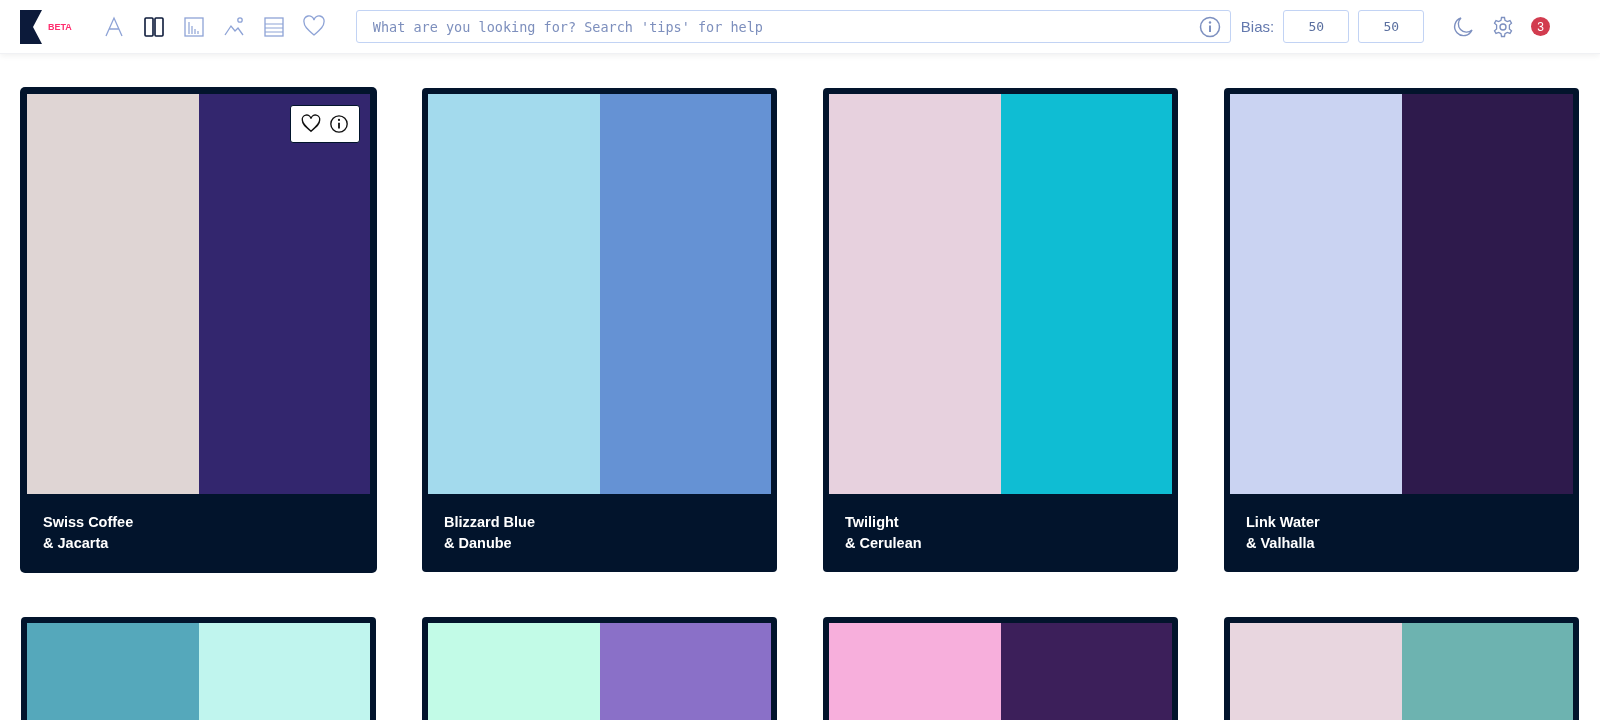 This screenshot has width=1600, height=720. What do you see at coordinates (153, 26) in the screenshot?
I see `columns-icon` at bounding box center [153, 26].